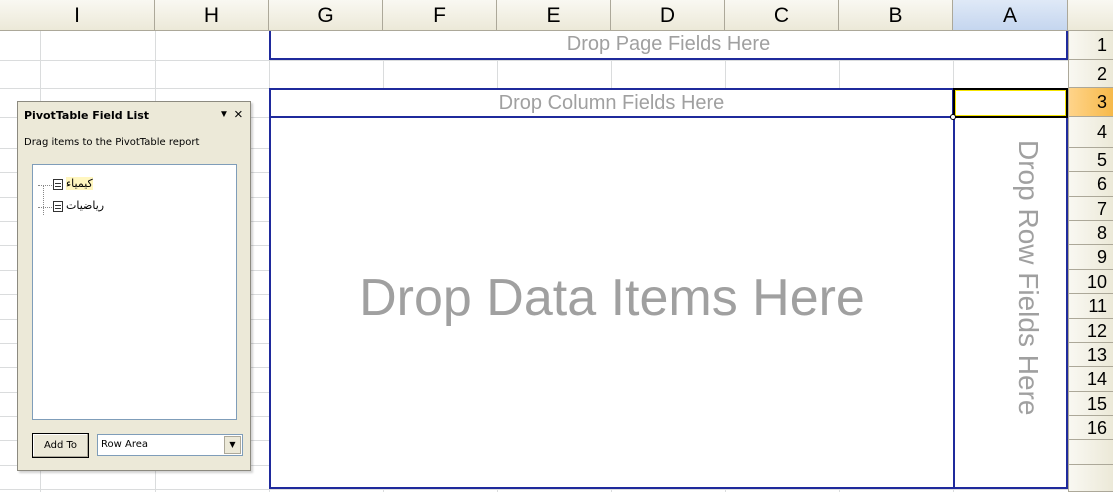 This screenshot has height=492, width=1113. Describe the element at coordinates (1090, 45) in the screenshot. I see `row-header: 1` at that location.